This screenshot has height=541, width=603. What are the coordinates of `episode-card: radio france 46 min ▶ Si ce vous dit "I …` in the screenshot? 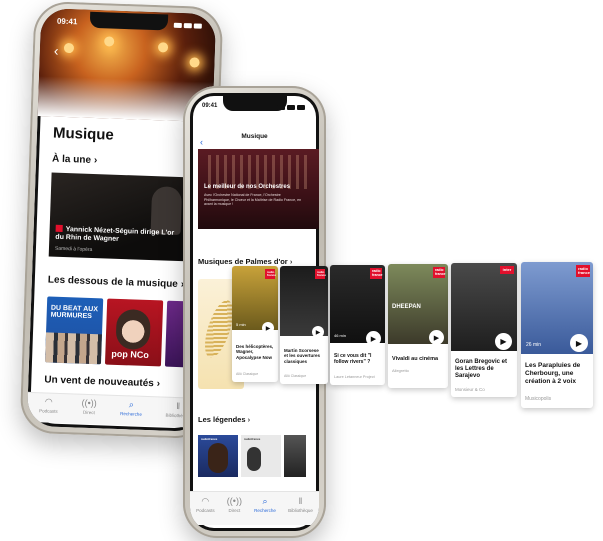 It's located at (357, 325).